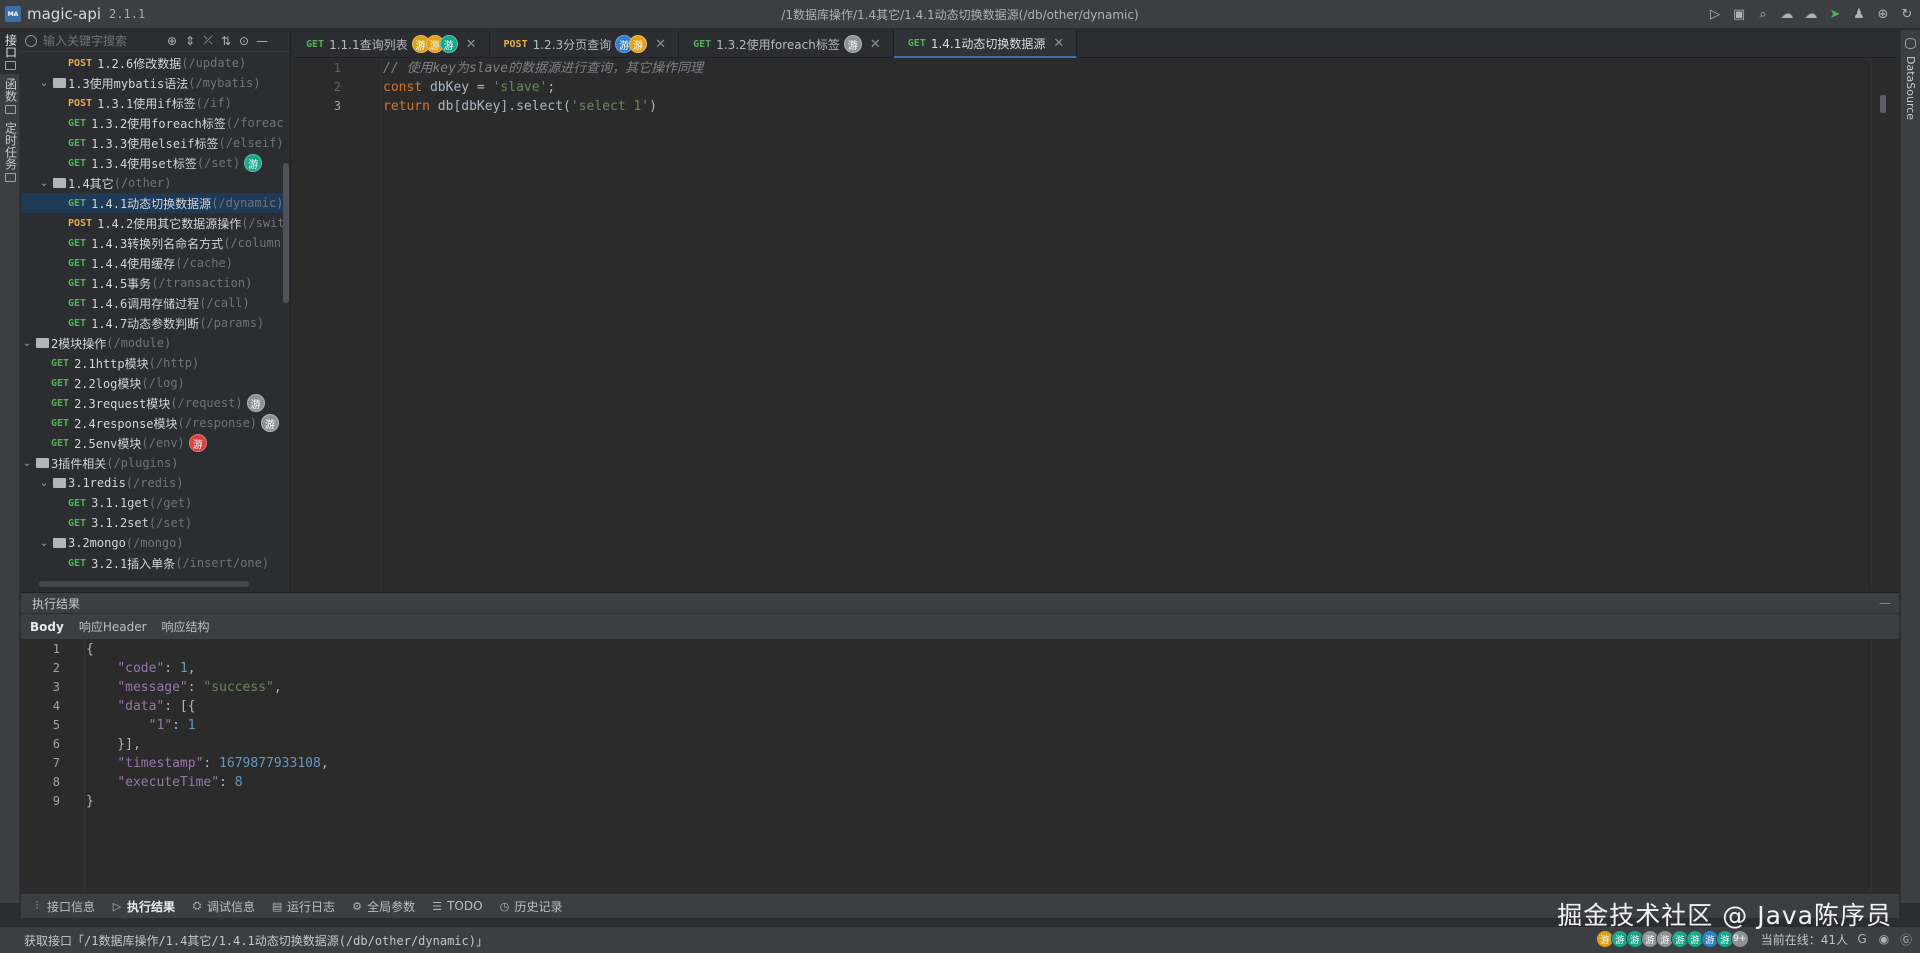 The image size is (1920, 953). What do you see at coordinates (152, 143) in the screenshot?
I see `tree-api-item: GET 1.3.3使用elseif标签 (/elseif)` at bounding box center [152, 143].